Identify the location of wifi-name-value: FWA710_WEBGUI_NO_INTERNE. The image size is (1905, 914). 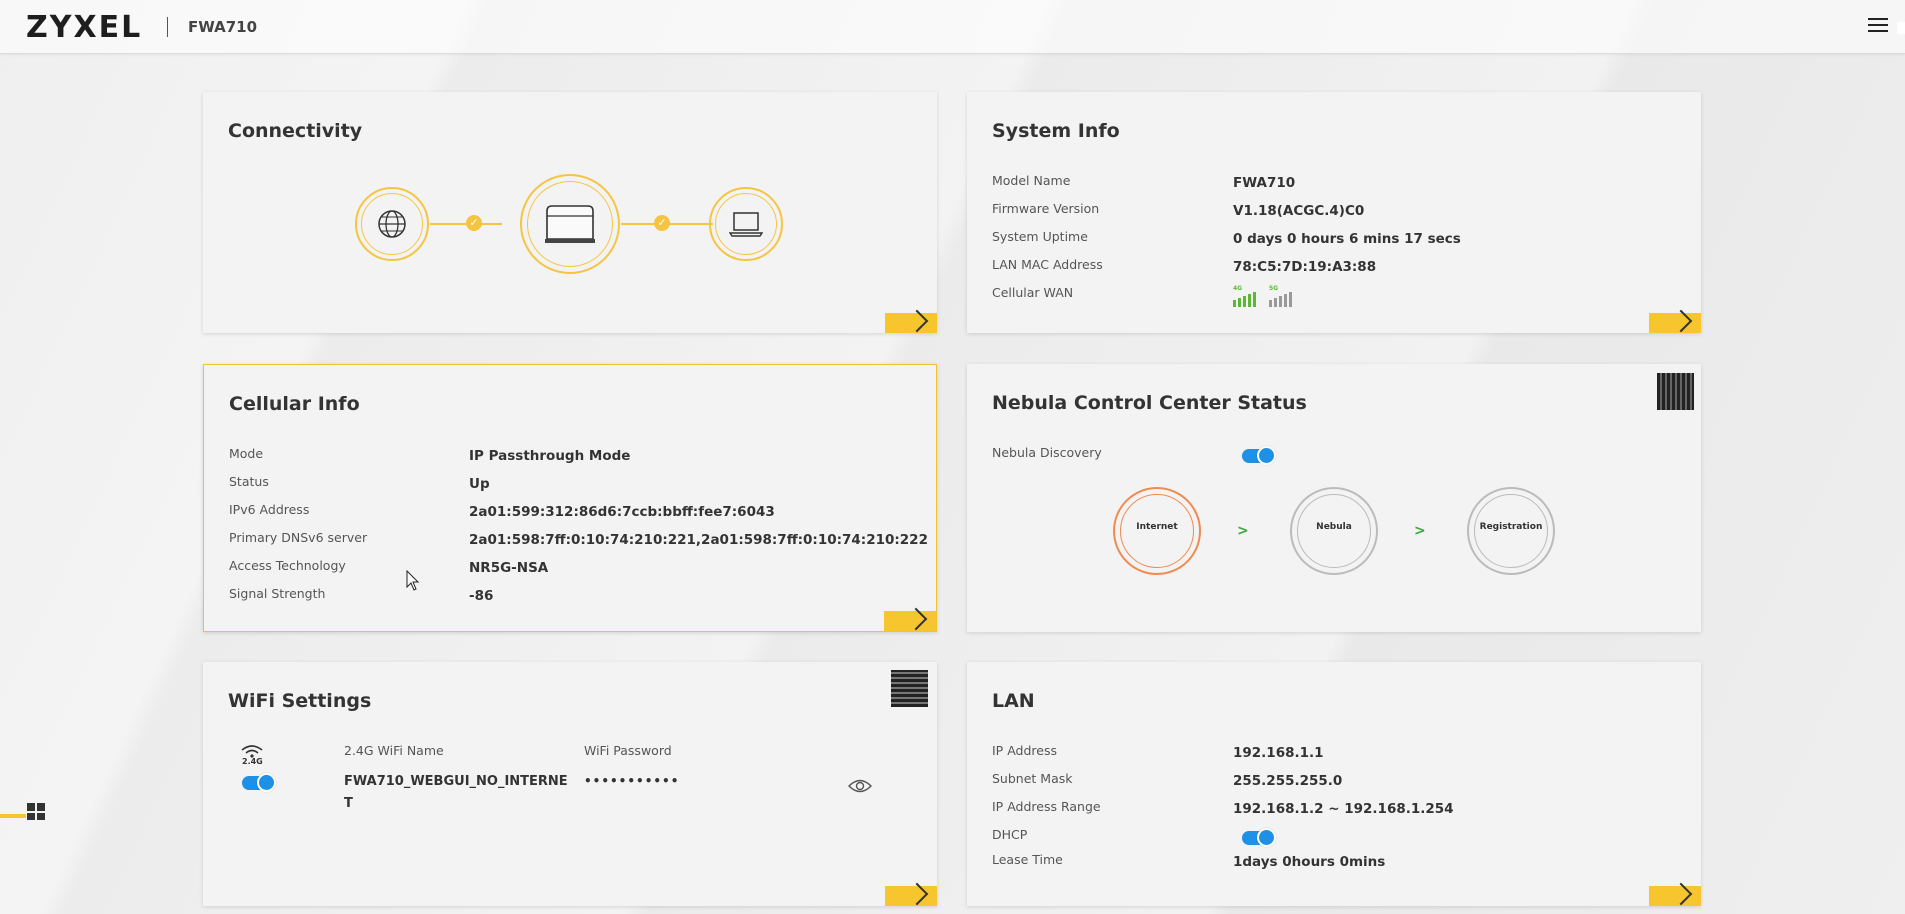
(456, 781).